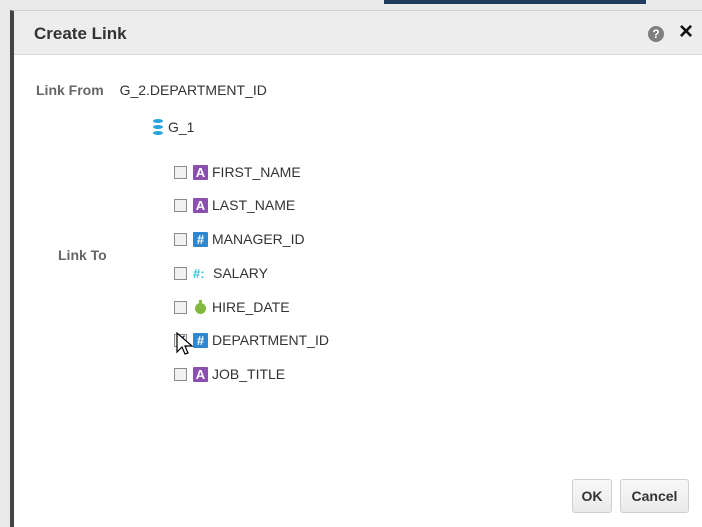 This screenshot has height=527, width=702. I want to click on link-from-value: G_2.DEPARTMENT_ID, so click(193, 90).